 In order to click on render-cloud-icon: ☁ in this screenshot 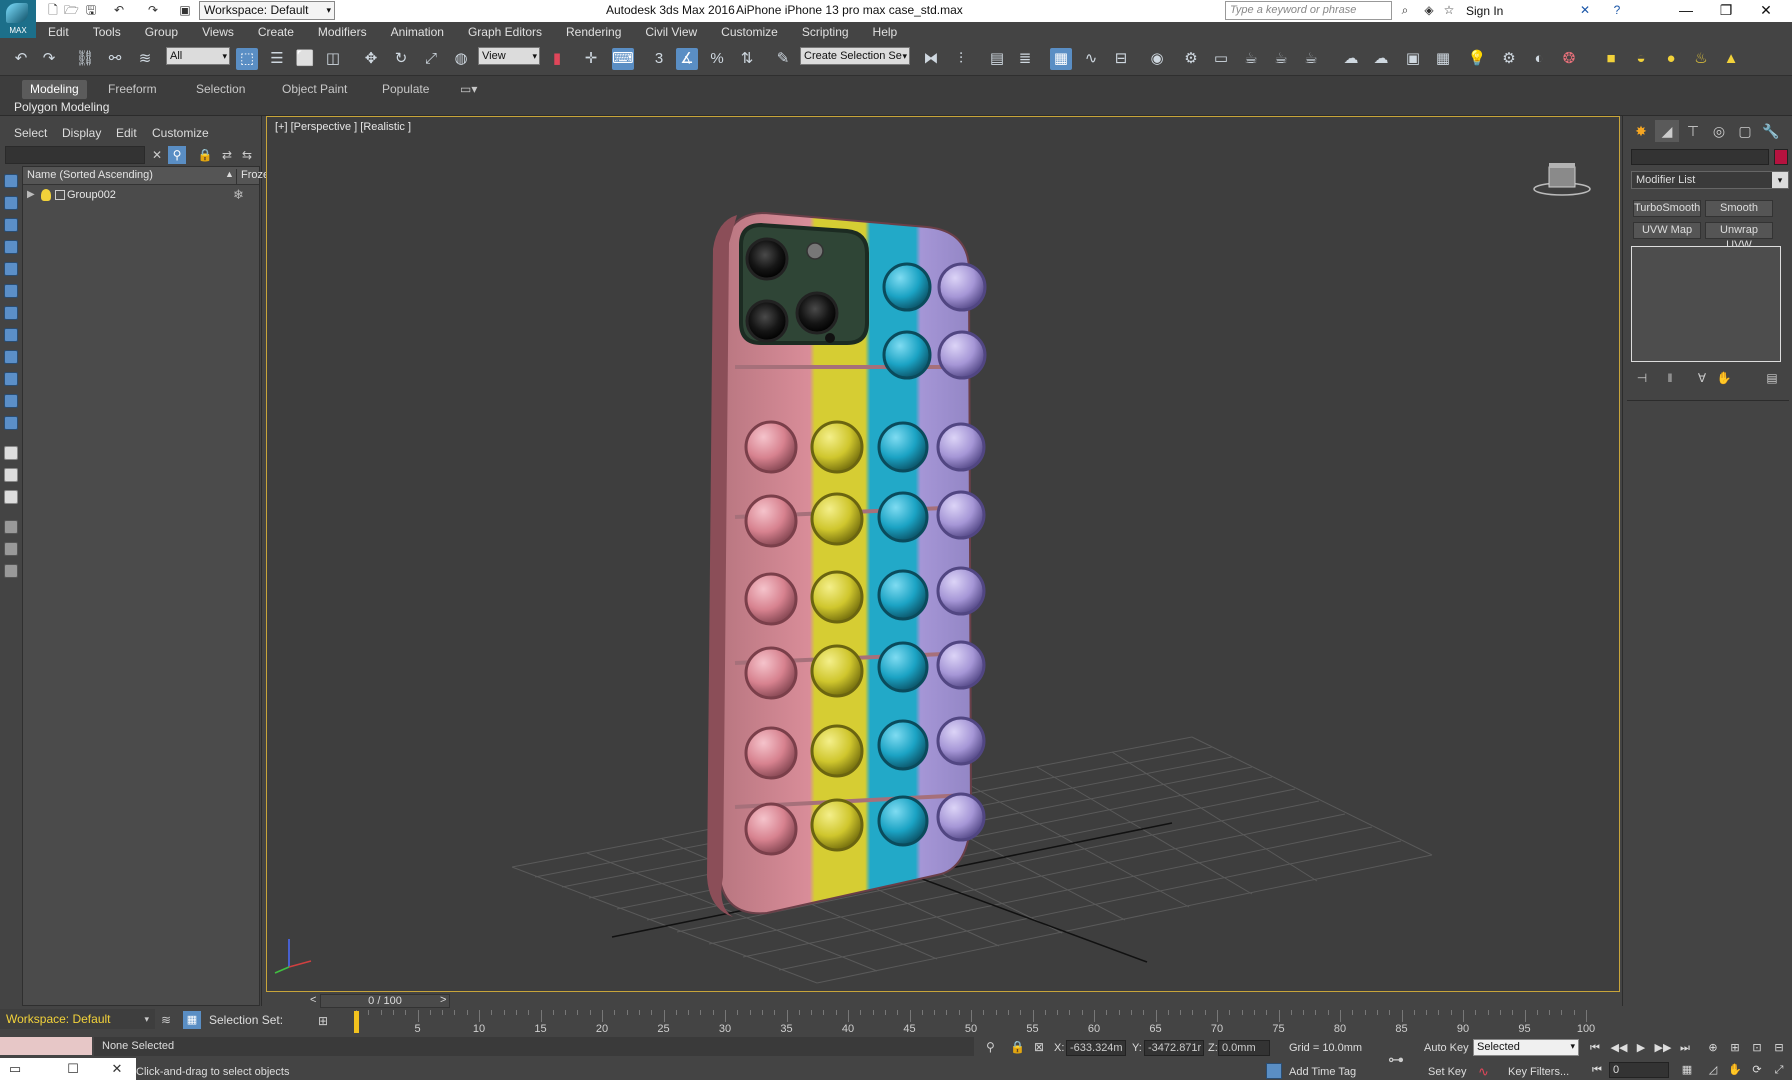, I will do `click(1351, 59)`.